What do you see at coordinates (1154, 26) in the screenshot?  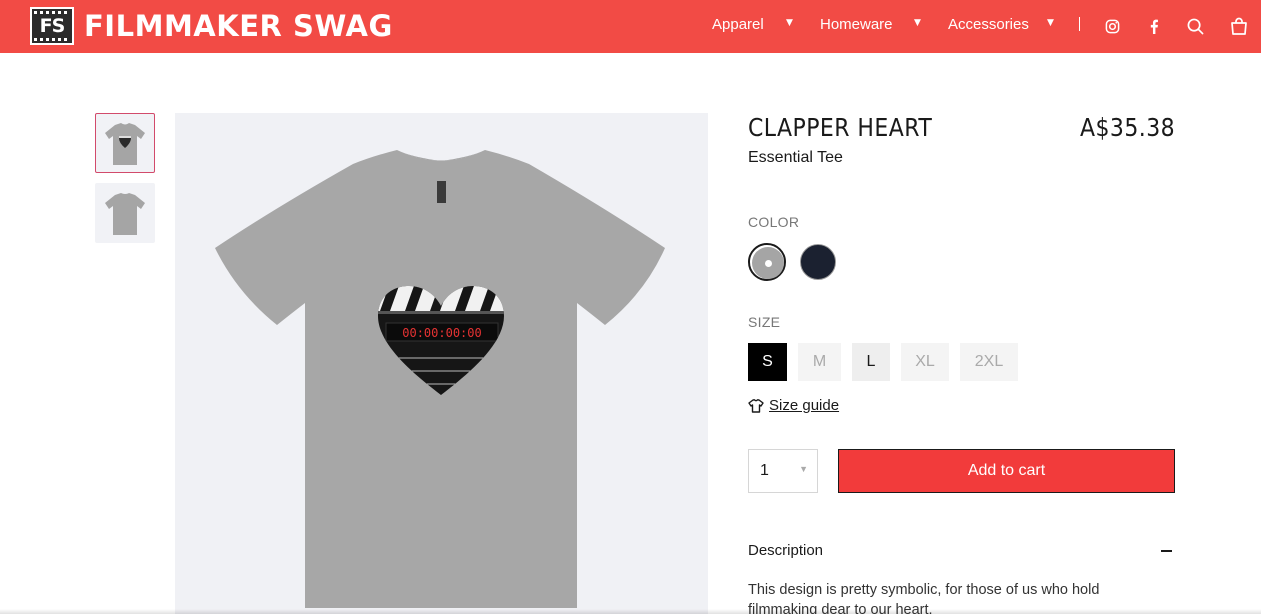 I see `facebook-icon` at bounding box center [1154, 26].